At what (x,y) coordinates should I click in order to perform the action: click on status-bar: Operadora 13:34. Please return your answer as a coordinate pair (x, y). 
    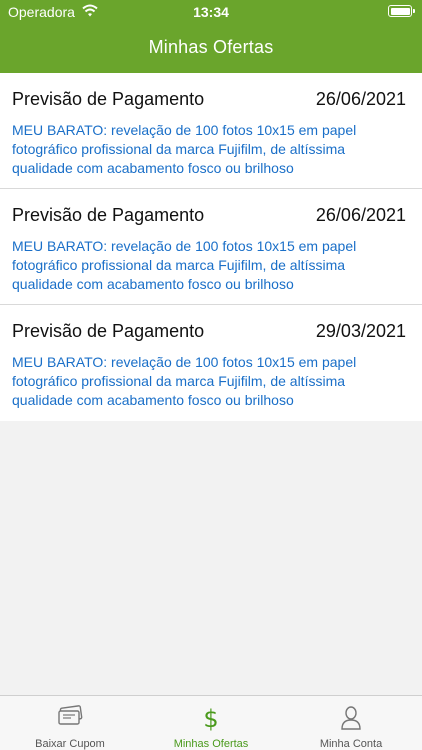
    Looking at the image, I should click on (211, 12).